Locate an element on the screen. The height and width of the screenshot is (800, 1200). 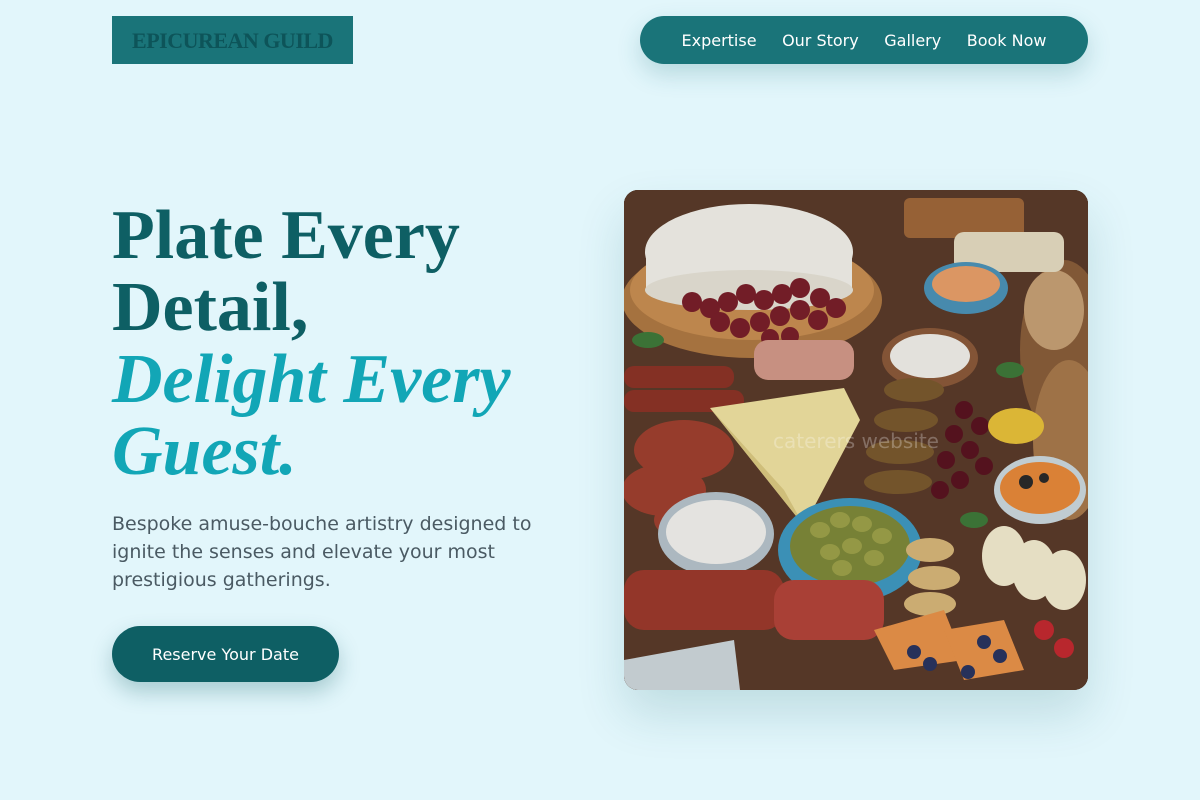
headline-line-1: Plate Every Detail, is located at coordinates (286, 271).